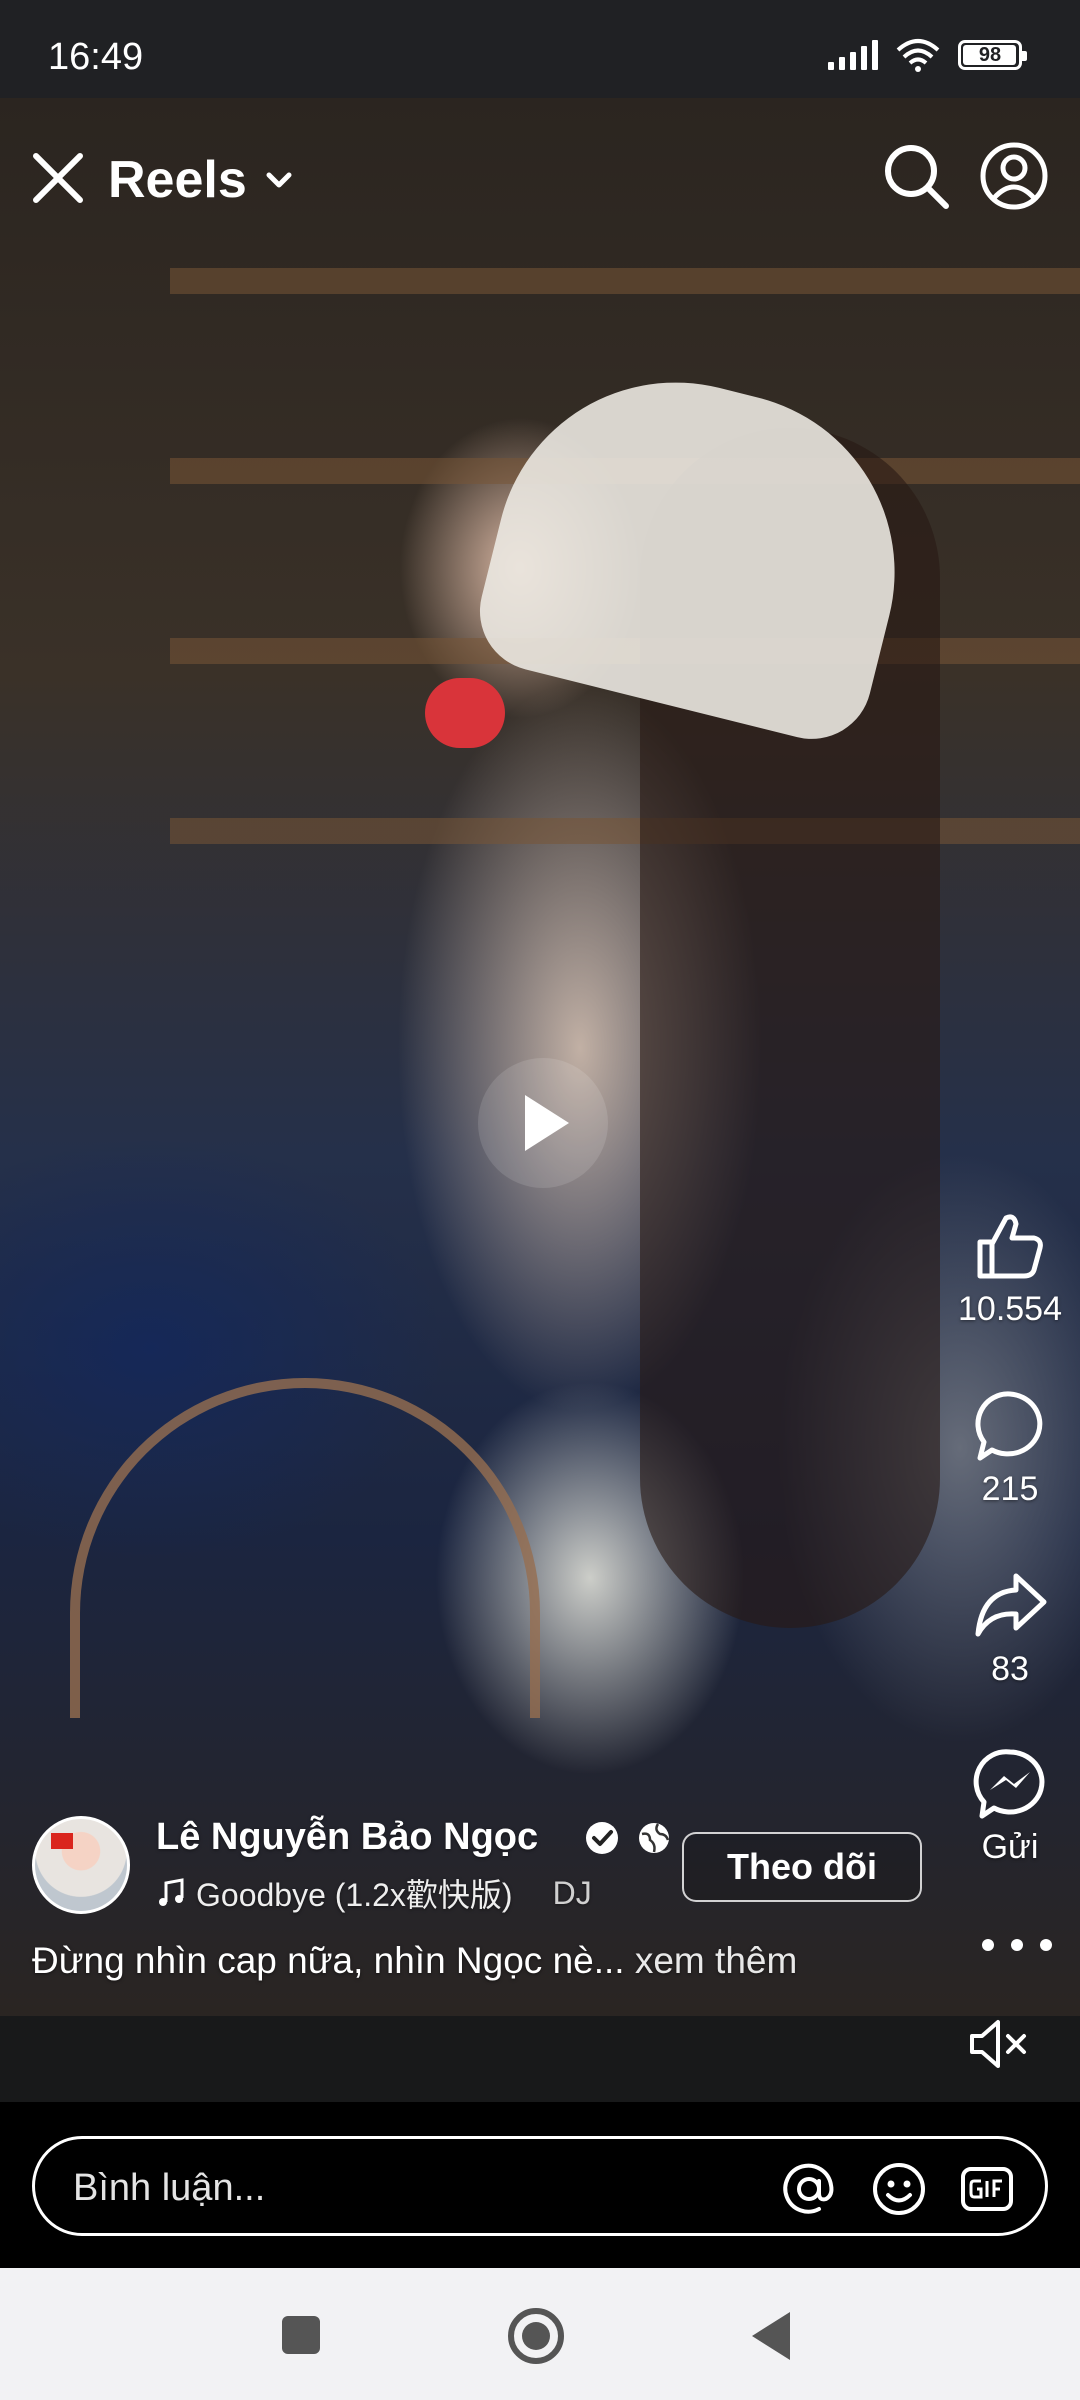 Image resolution: width=1080 pixels, height=2400 pixels. I want to click on profile-icon, so click(1014, 176).